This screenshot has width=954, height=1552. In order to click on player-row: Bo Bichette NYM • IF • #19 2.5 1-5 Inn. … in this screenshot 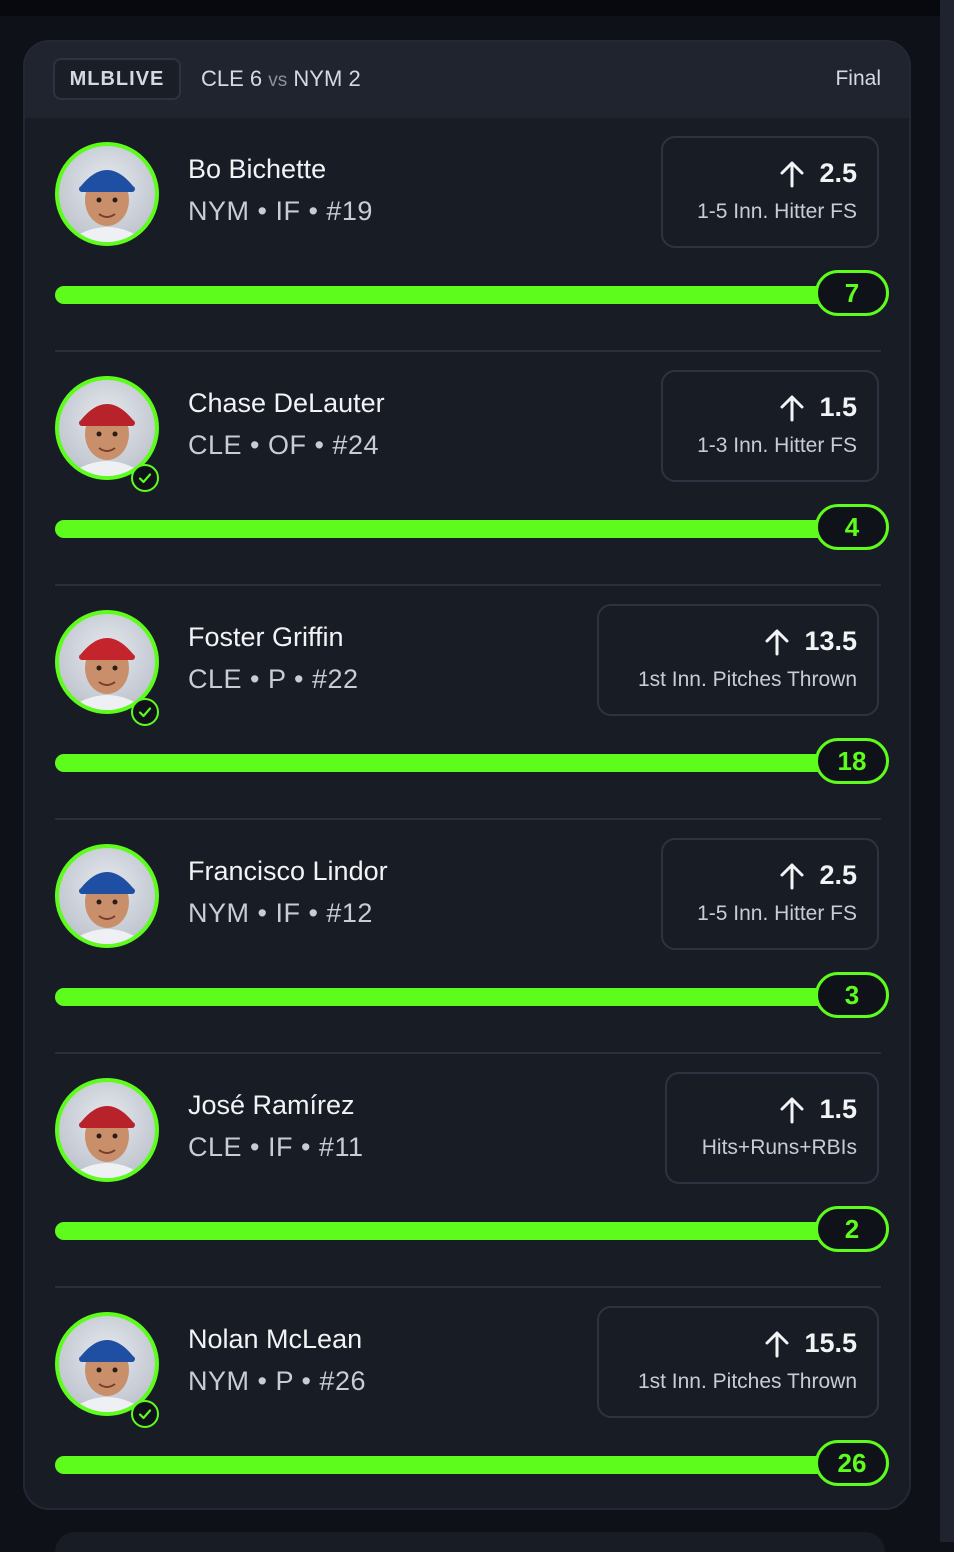, I will do `click(467, 235)`.